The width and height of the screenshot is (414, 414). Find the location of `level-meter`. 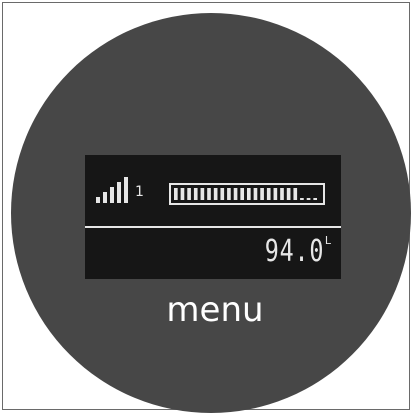

level-meter is located at coordinates (247, 194).